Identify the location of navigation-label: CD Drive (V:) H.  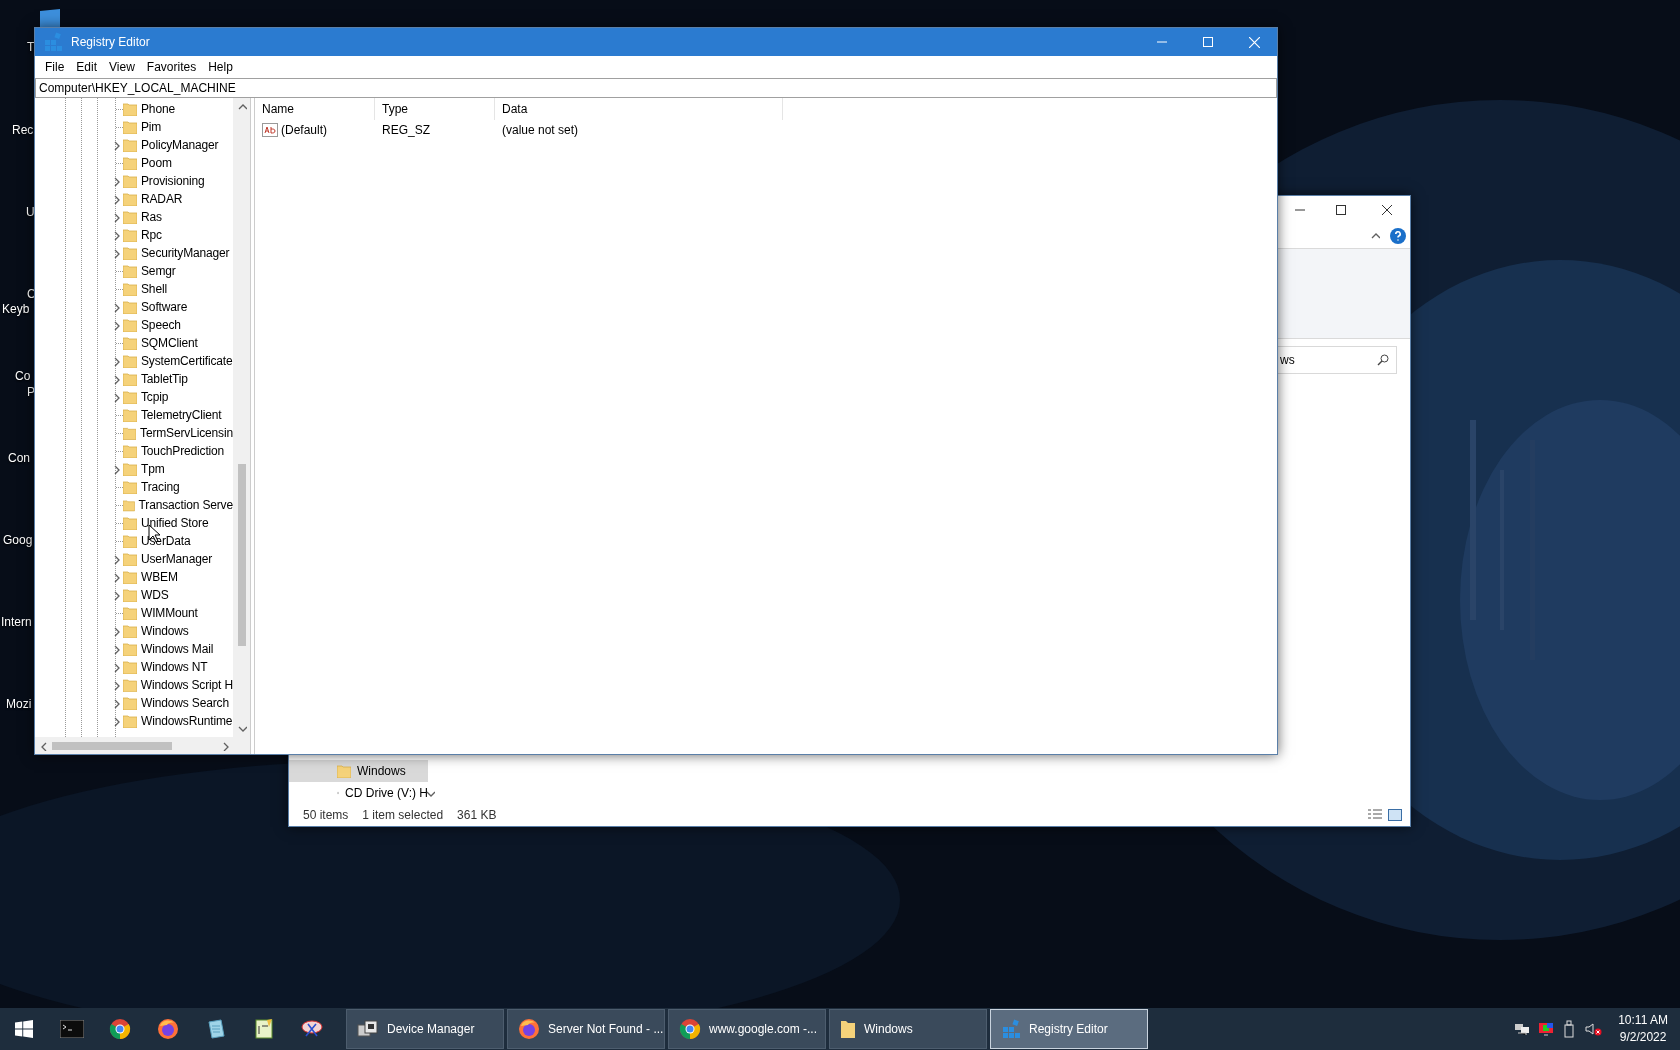
(386, 793).